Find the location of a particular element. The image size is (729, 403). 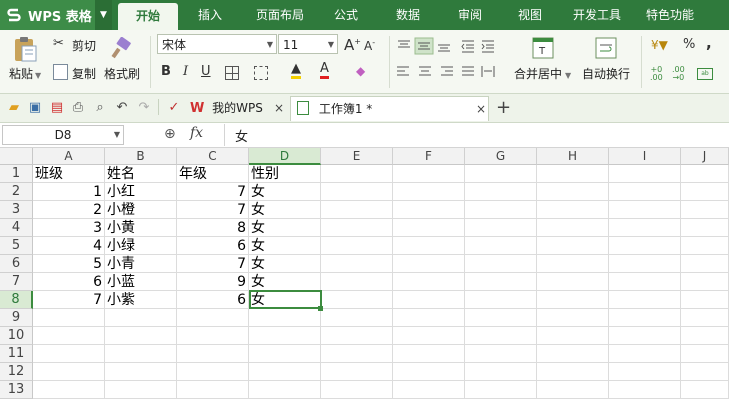

cell-g13 is located at coordinates (501, 390).